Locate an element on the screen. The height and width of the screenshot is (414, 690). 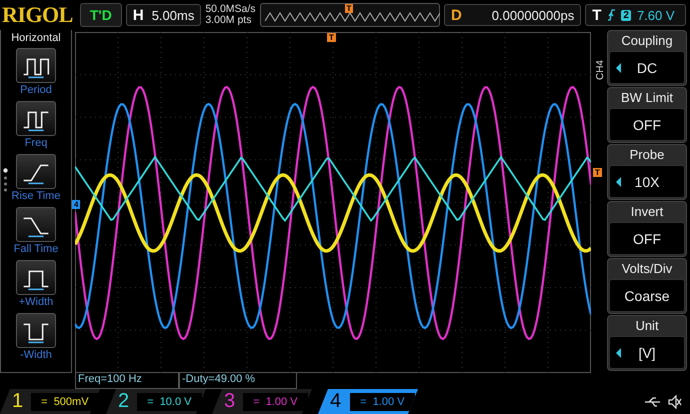
rising-edge-icon is located at coordinates (611, 15).